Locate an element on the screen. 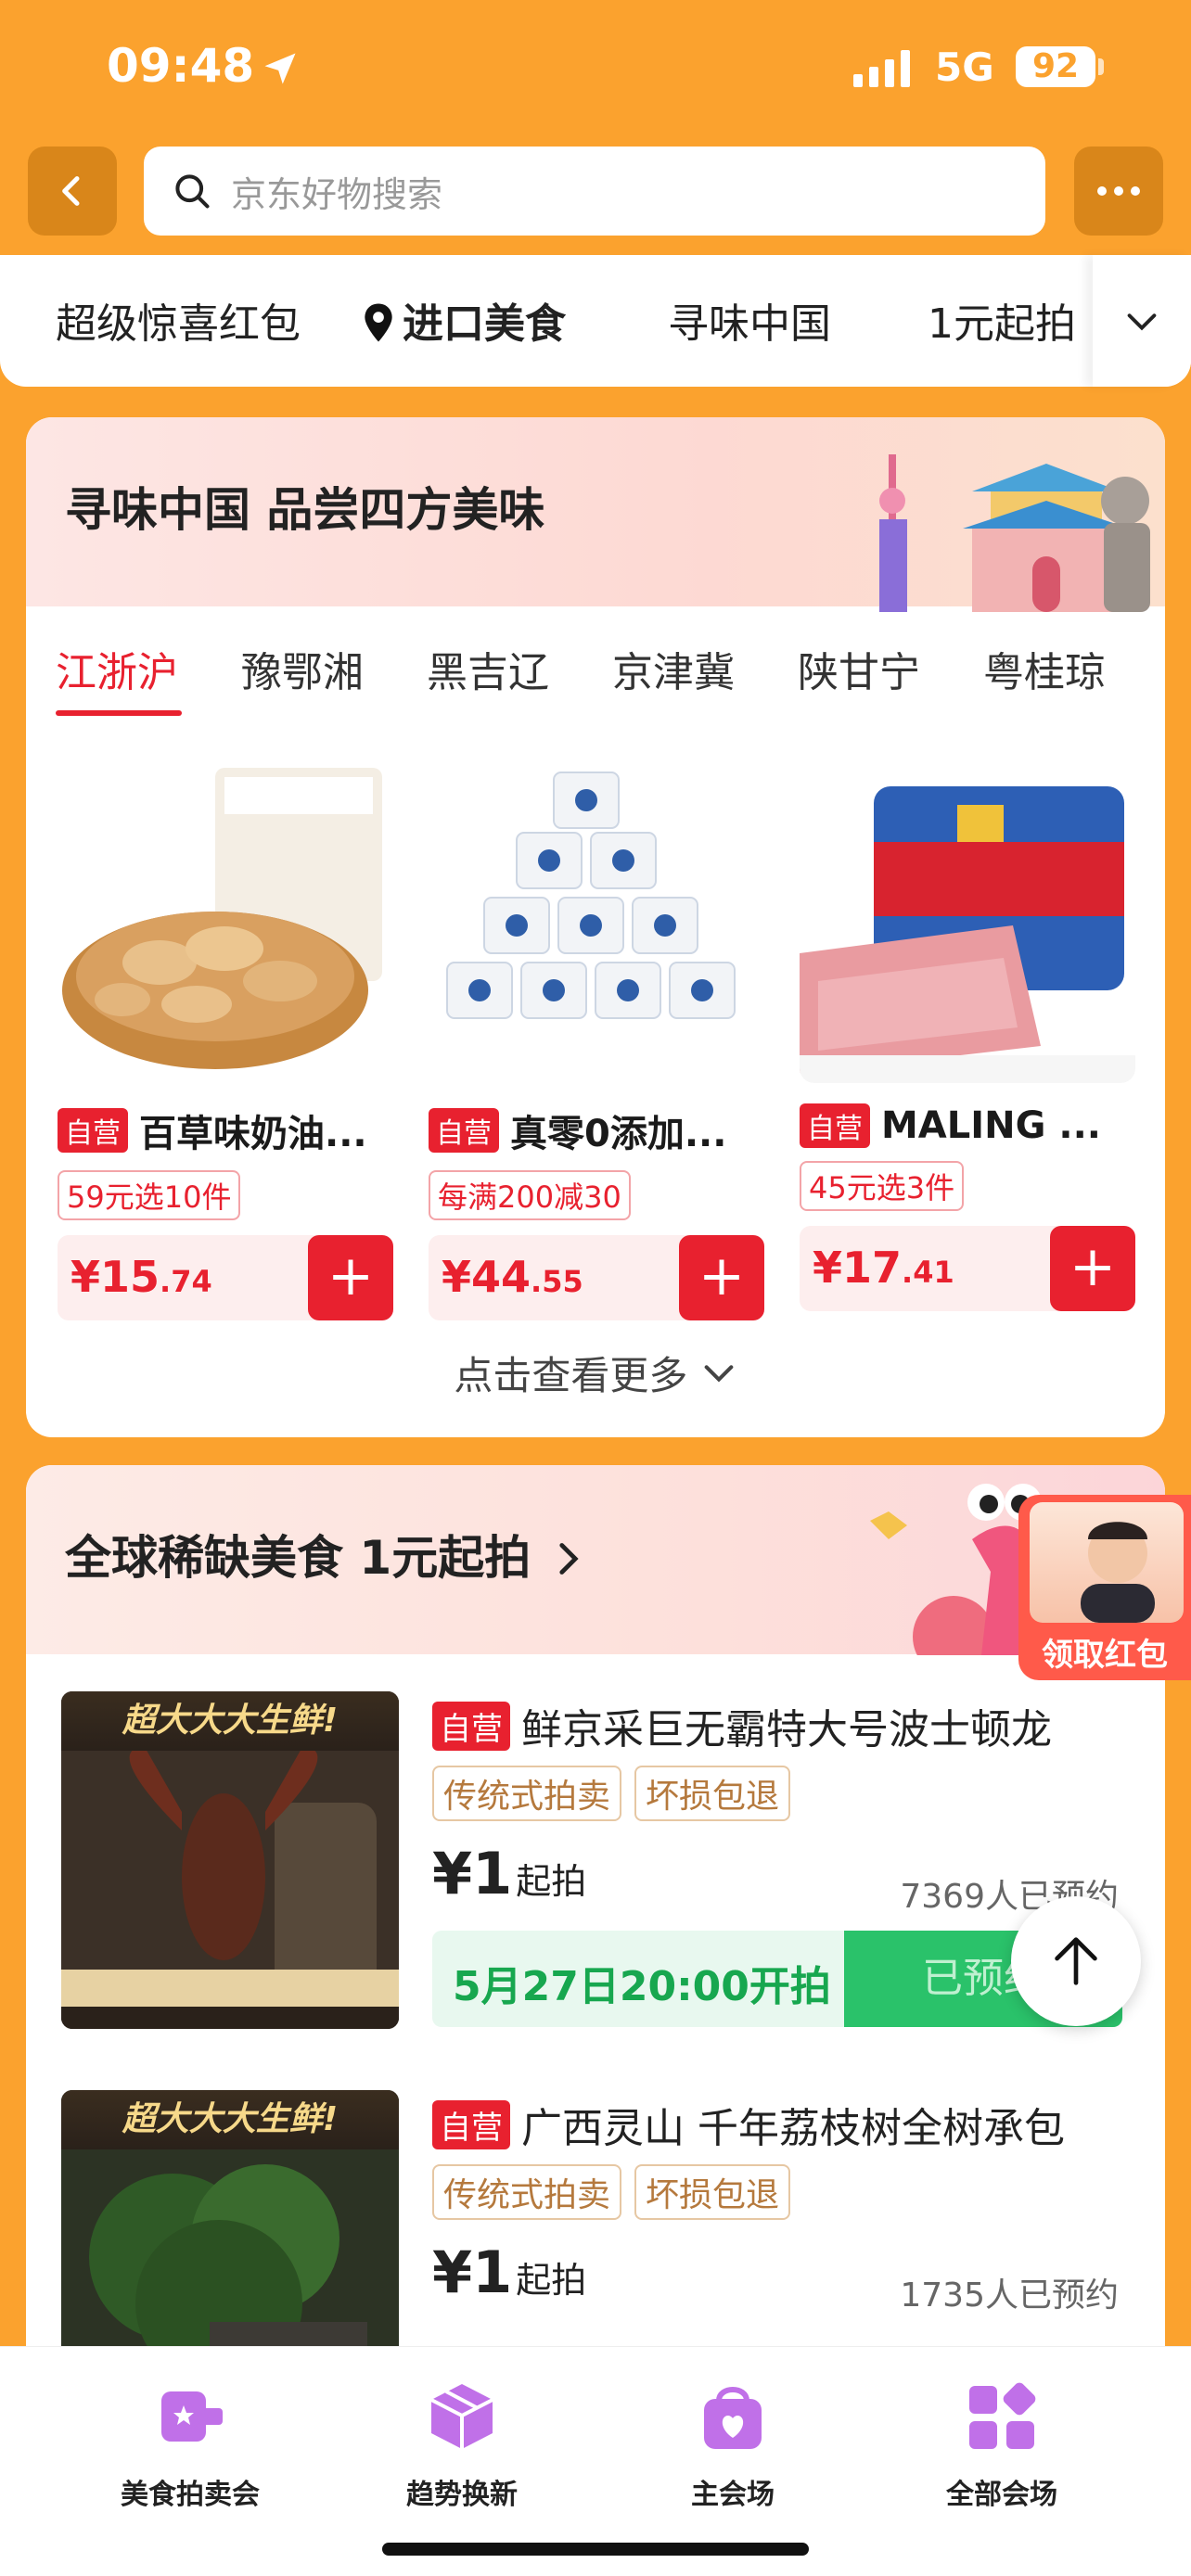  signal-icon is located at coordinates (881, 67).